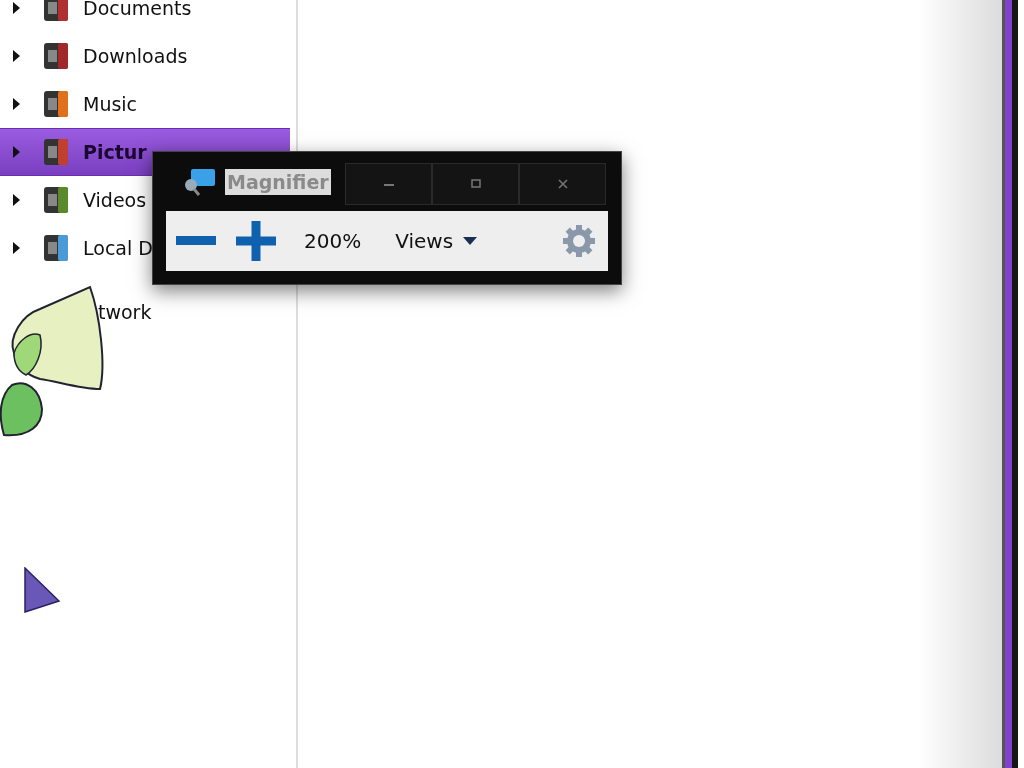  Describe the element at coordinates (475, 184) in the screenshot. I see `maximize-icon` at that location.